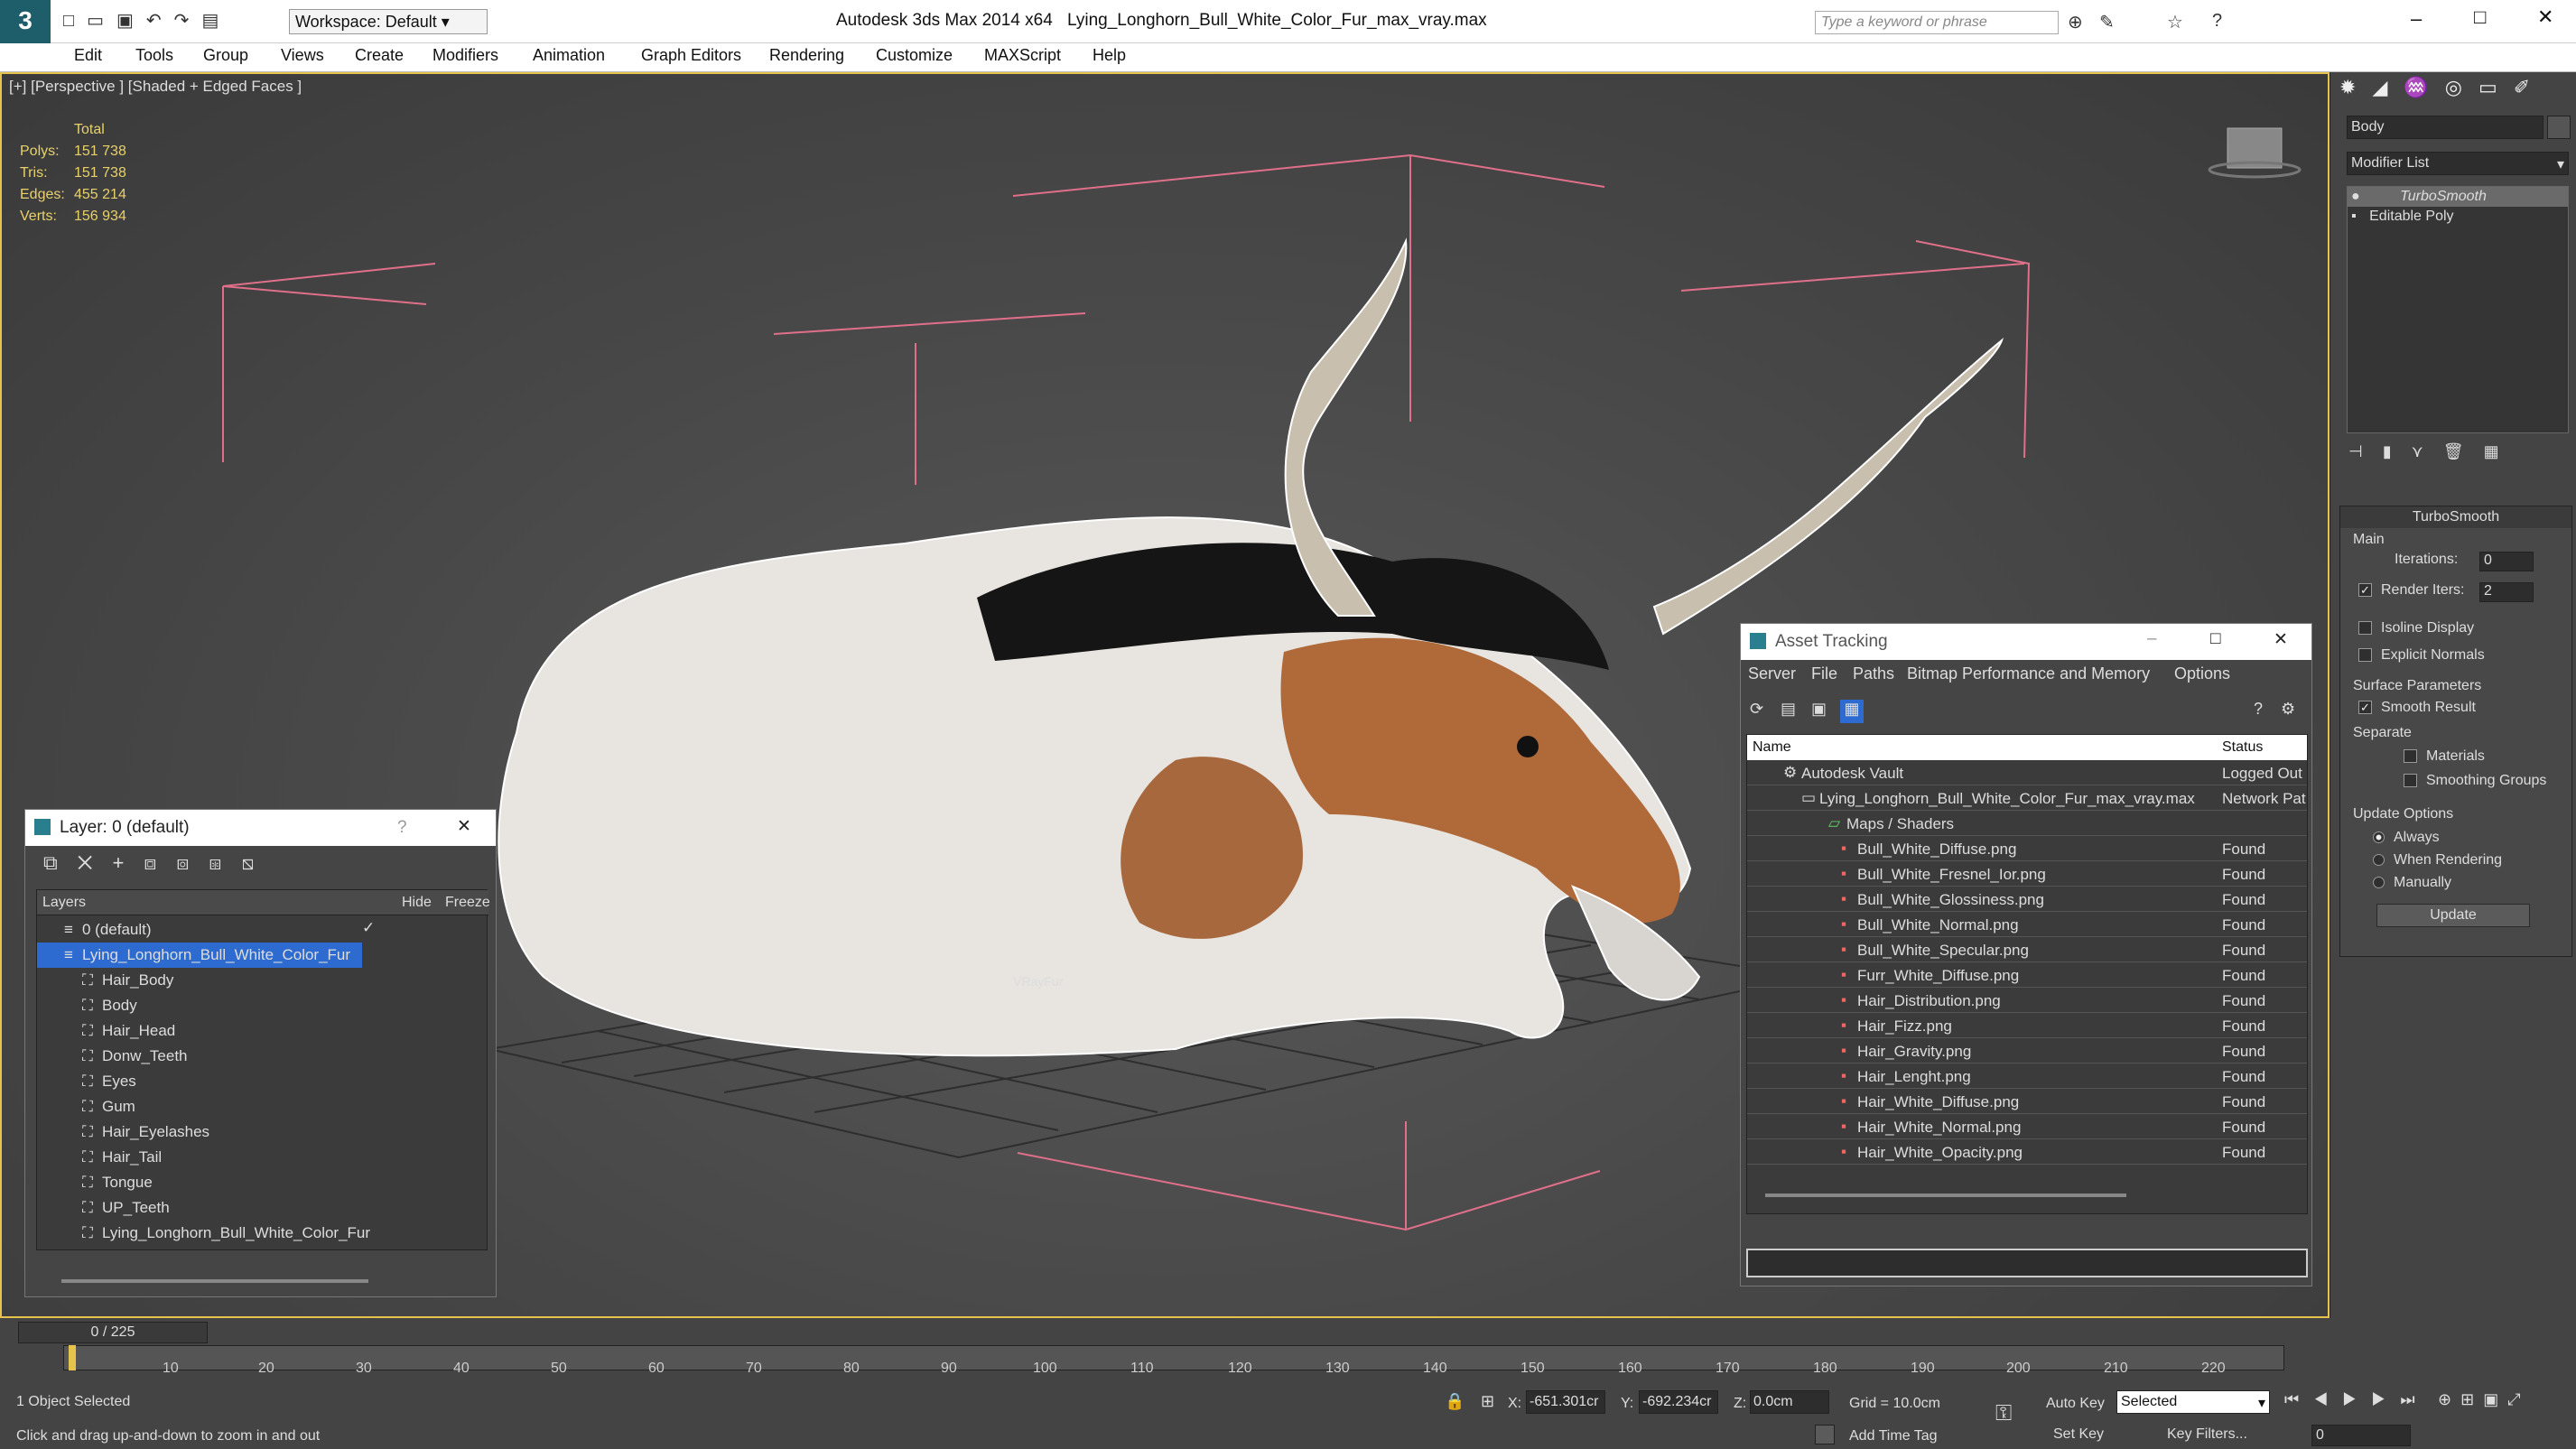  I want to click on menu-tools: Tools, so click(154, 55).